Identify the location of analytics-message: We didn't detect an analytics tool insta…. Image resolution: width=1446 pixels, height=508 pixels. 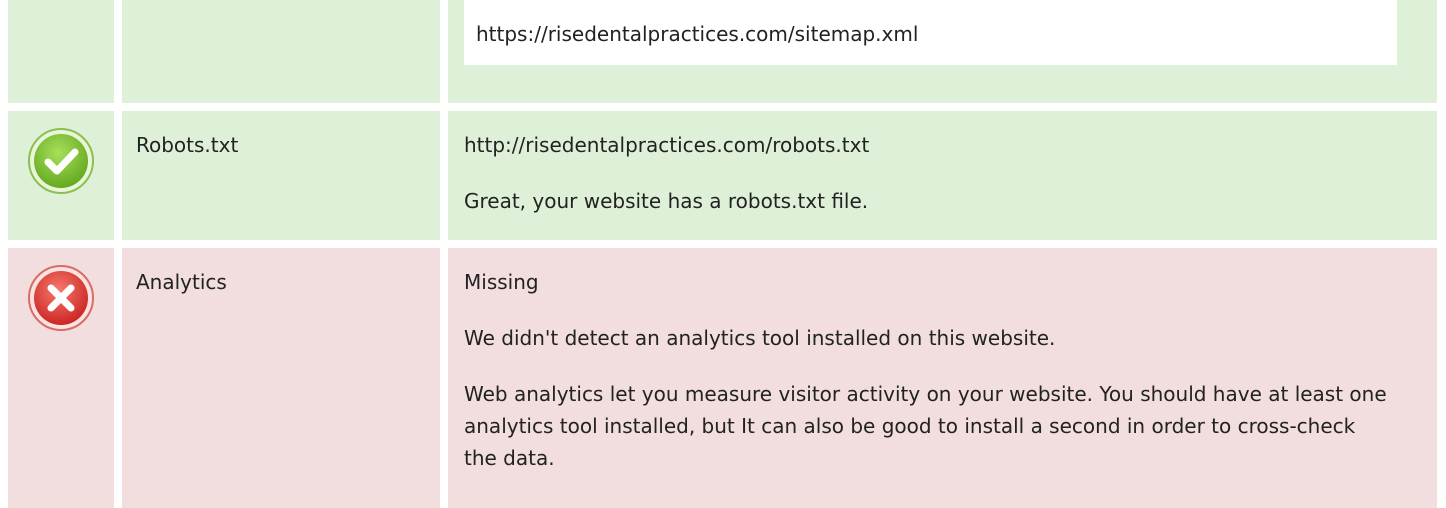
(760, 338).